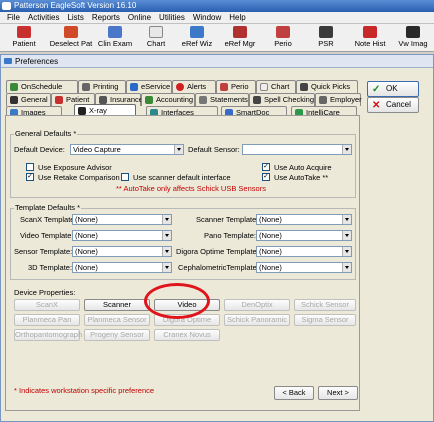 The height and width of the screenshot is (422, 434). What do you see at coordinates (327, 86) in the screenshot?
I see `tab-quick-picks: Quick Picks` at bounding box center [327, 86].